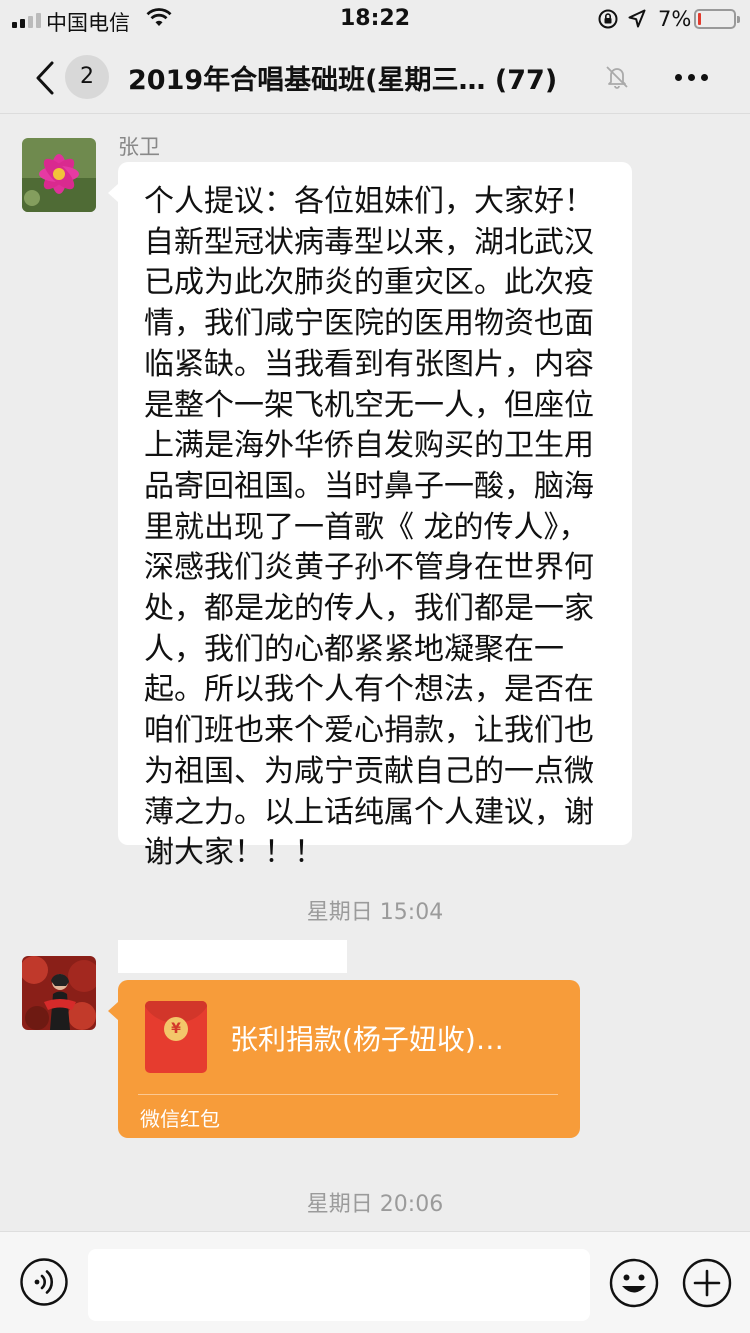 The height and width of the screenshot is (1333, 750). Describe the element at coordinates (617, 79) in the screenshot. I see `mute-icon` at that location.